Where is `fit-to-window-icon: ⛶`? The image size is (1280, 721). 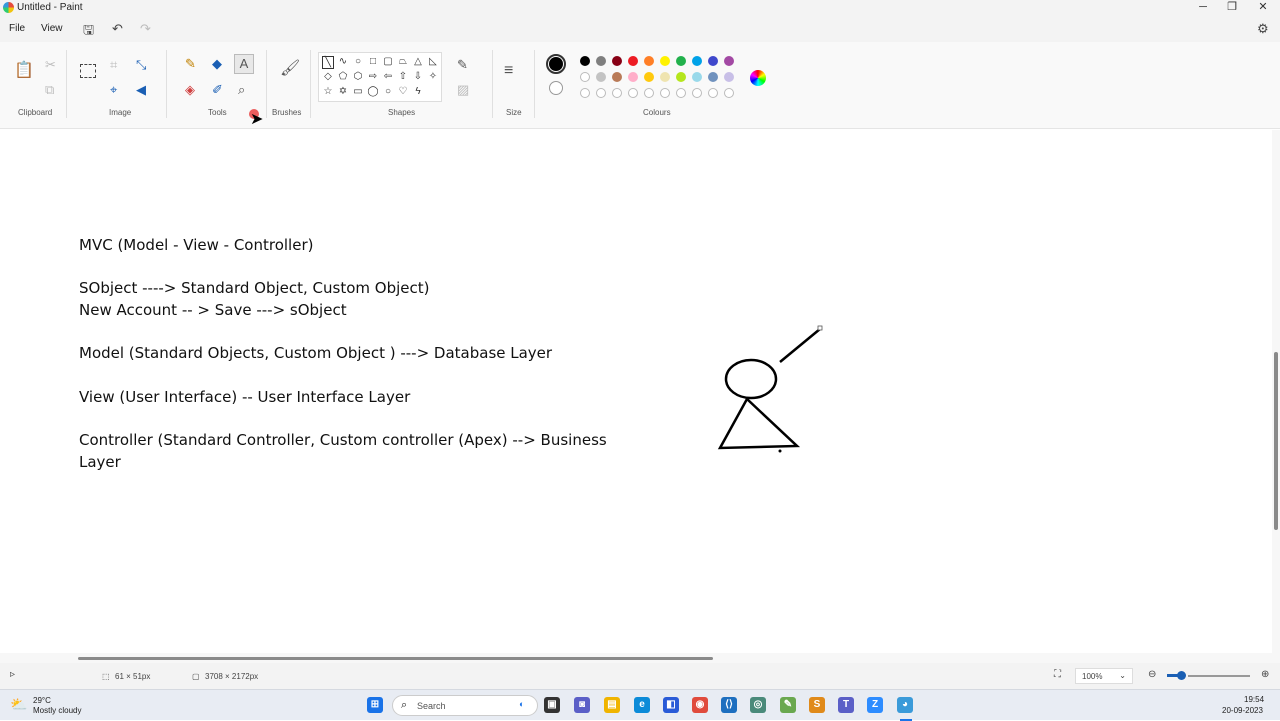 fit-to-window-icon: ⛶ is located at coordinates (1057, 674).